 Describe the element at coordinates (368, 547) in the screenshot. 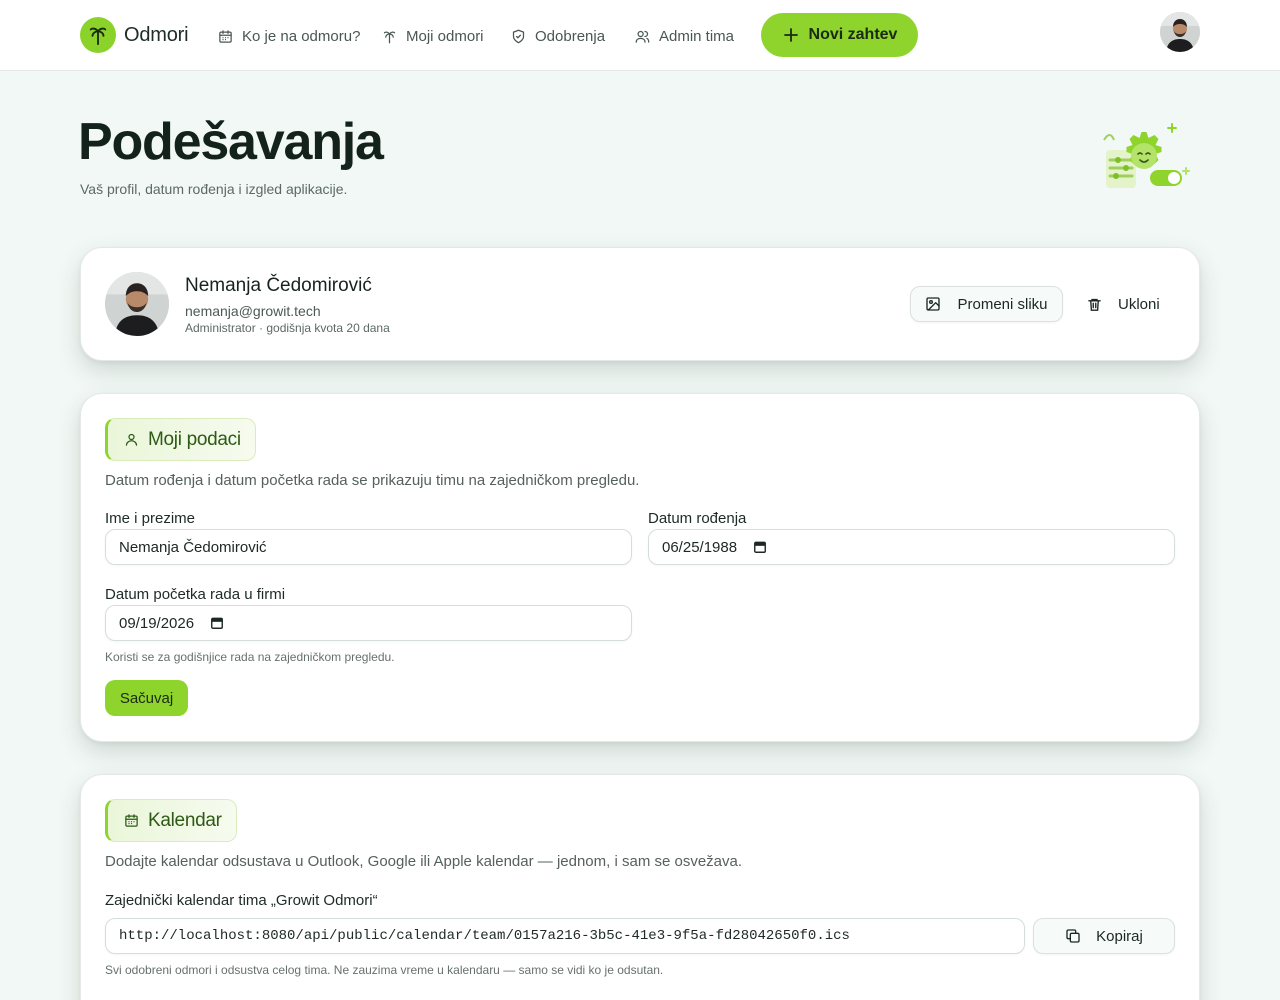

I see `name-input: Nemanja Čedomirović` at that location.